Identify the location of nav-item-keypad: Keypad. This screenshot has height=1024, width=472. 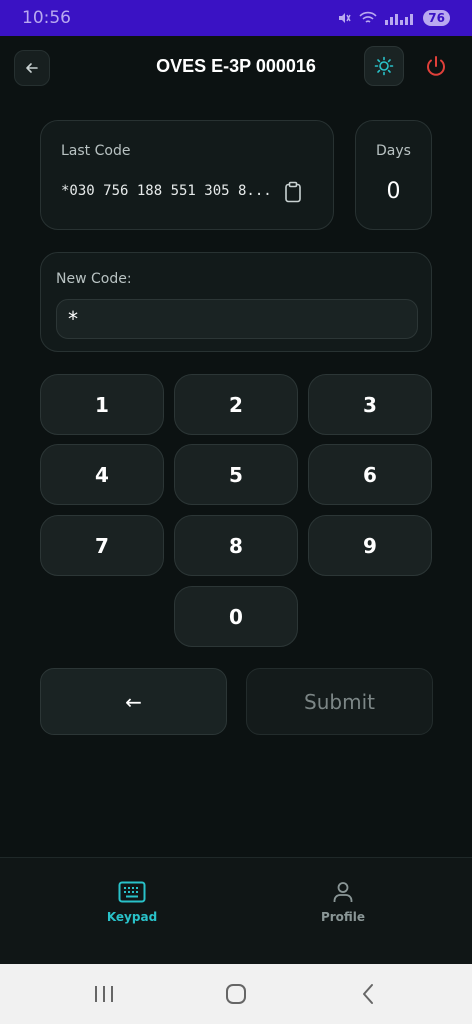
(132, 902).